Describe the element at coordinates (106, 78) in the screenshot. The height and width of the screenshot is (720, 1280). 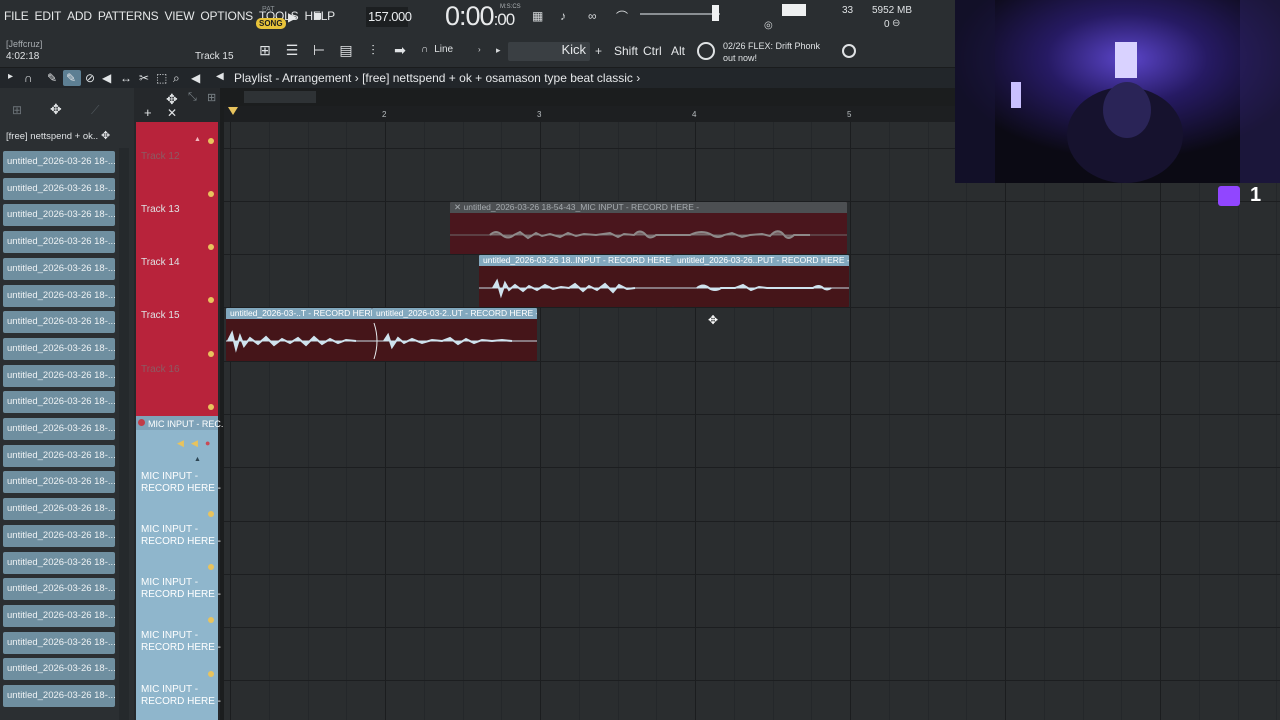
I see `mute-icon: ◀` at that location.